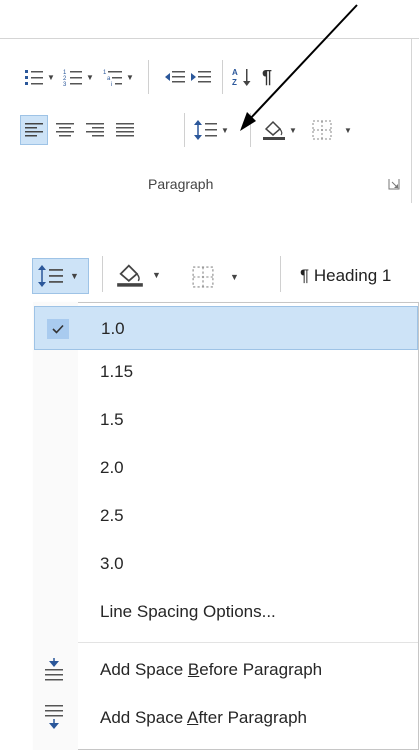 This screenshot has height=750, width=419. I want to click on dialog-launcher-icon, so click(394, 184).